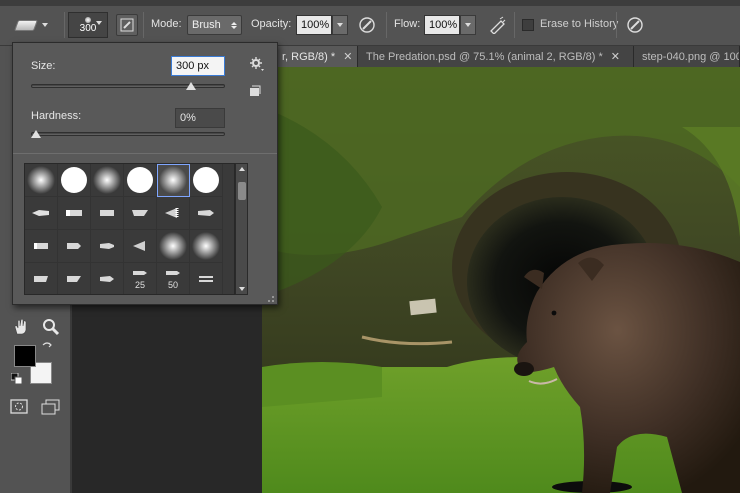  I want to click on brush-tips-grid: 25 50, so click(129, 229).